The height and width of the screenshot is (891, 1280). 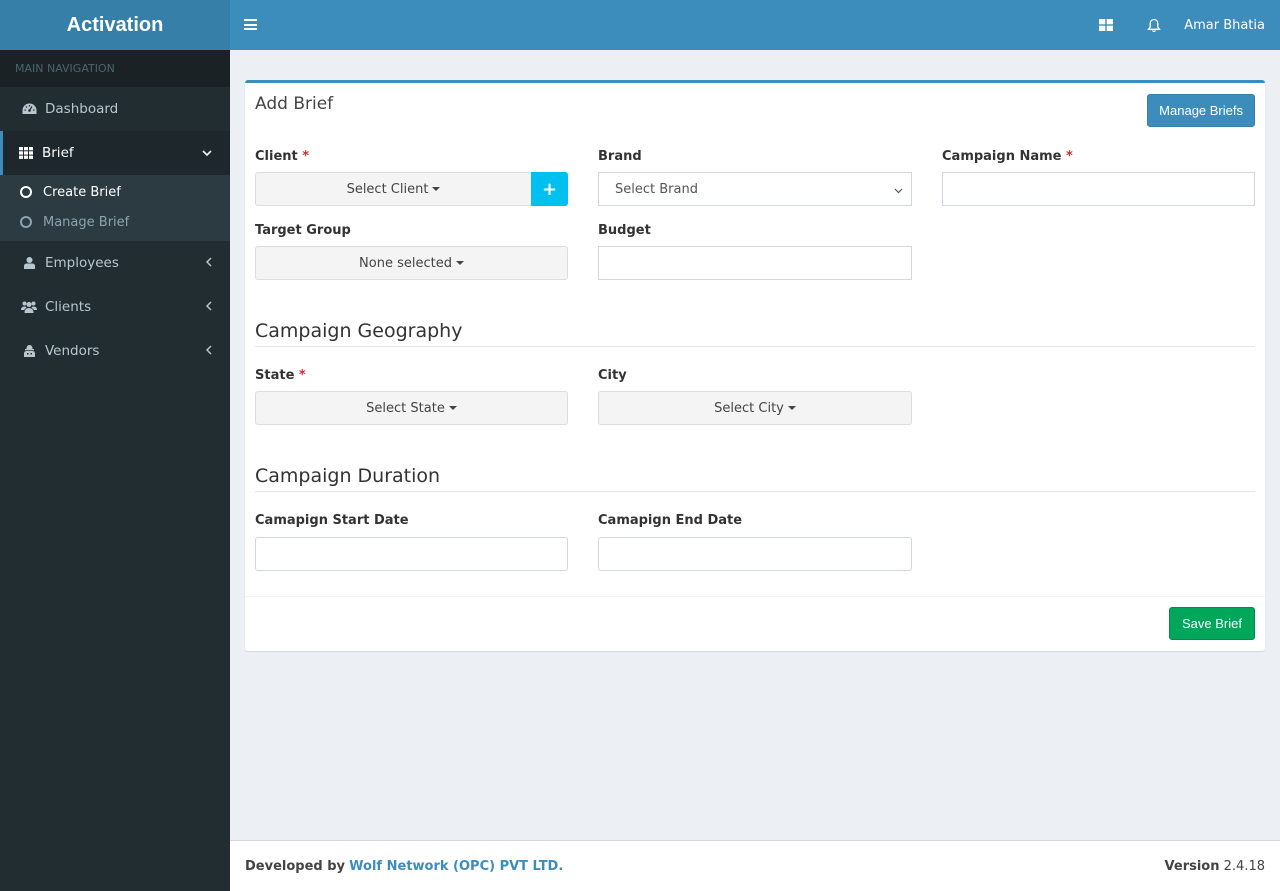 What do you see at coordinates (115, 68) in the screenshot?
I see `sidebar-header: MAIN NAVIGATION` at bounding box center [115, 68].